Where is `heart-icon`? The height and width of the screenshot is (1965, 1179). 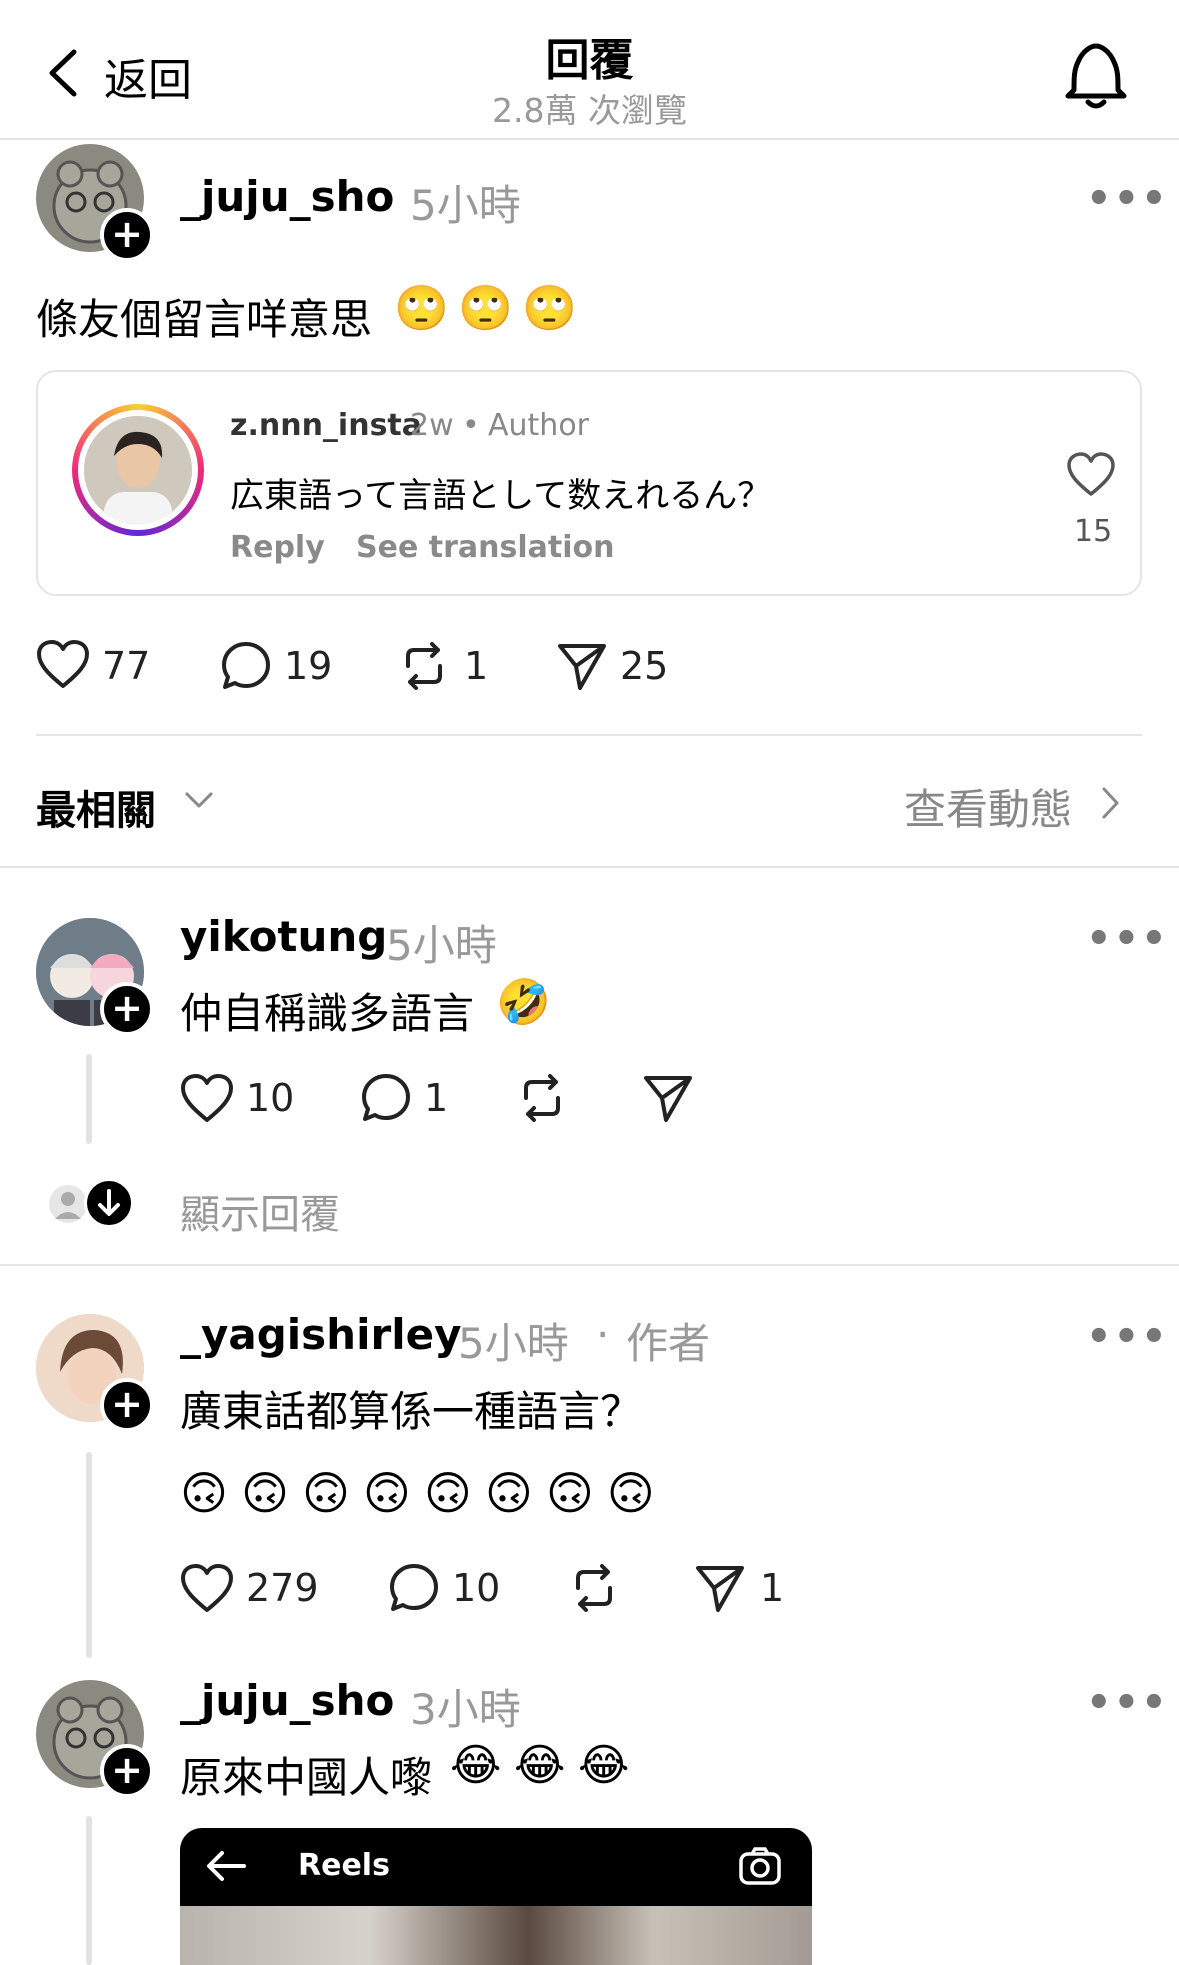
heart-icon is located at coordinates (1091, 475).